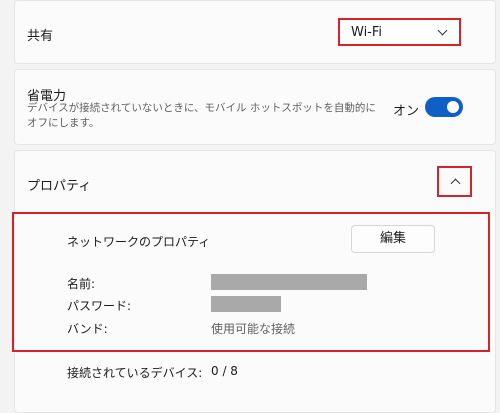  What do you see at coordinates (224, 371) in the screenshot?
I see `connected-devices-value: 0 / 8` at bounding box center [224, 371].